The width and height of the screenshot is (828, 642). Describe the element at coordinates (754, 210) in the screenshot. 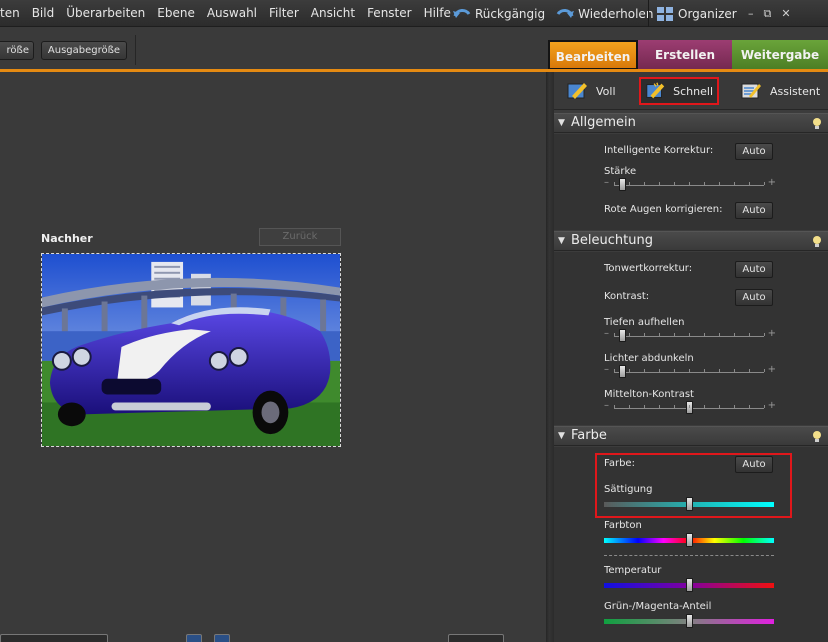

I see `red-eye-auto-button: Auto` at that location.